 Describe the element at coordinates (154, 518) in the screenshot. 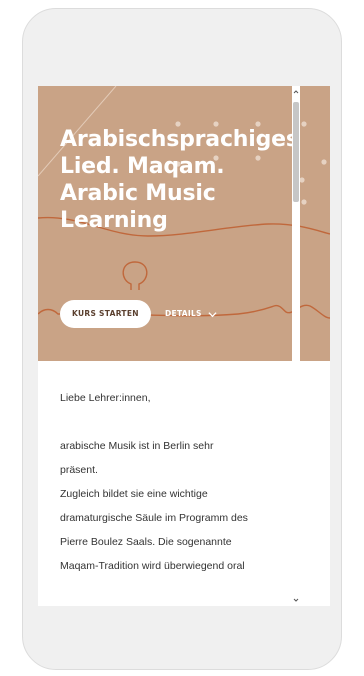

I see `description-line: dramaturgische Säule im Programm des` at that location.